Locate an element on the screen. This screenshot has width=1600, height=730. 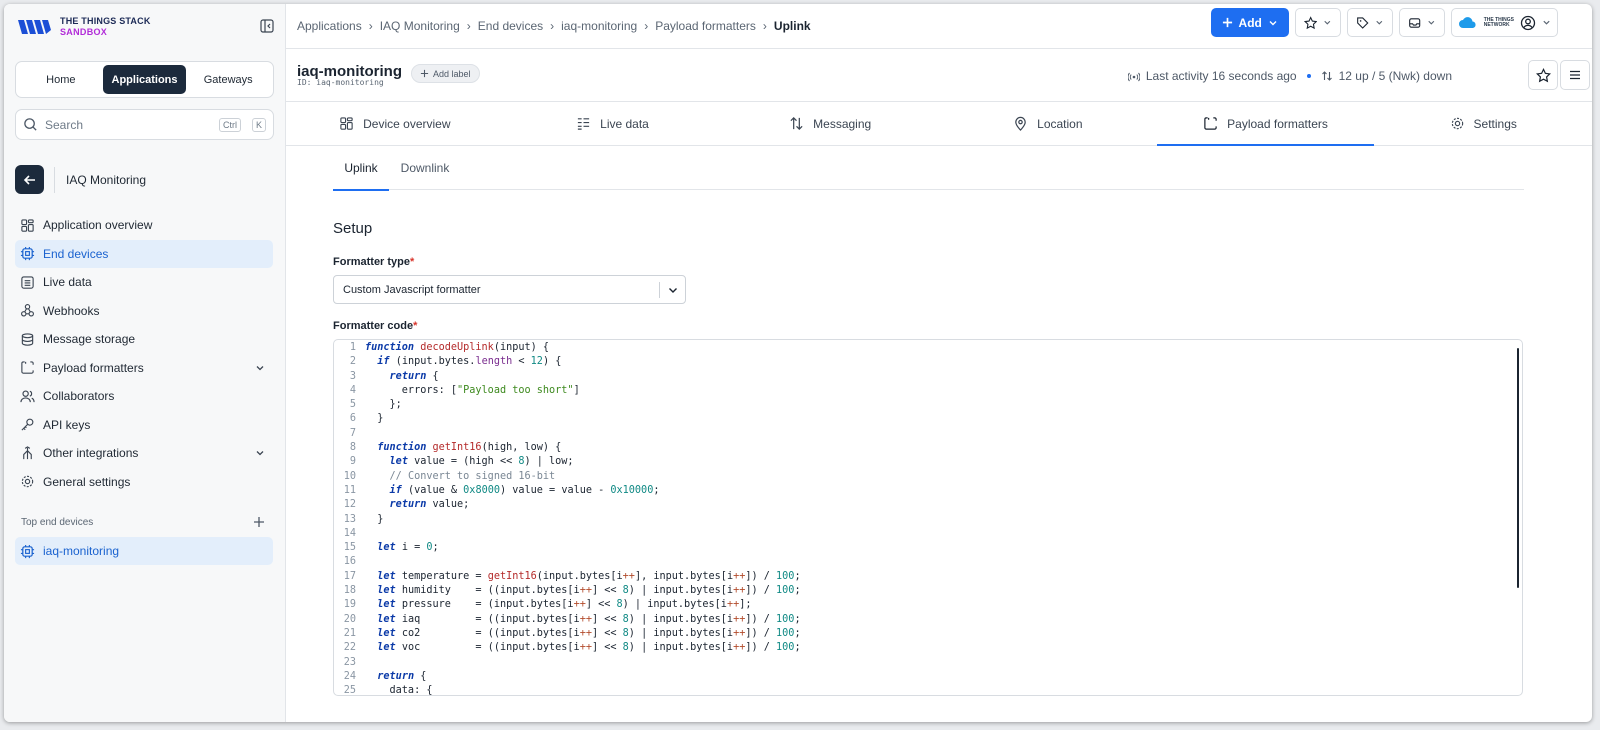
sidebar-item-api-keys: API keys is located at coordinates (144, 425).